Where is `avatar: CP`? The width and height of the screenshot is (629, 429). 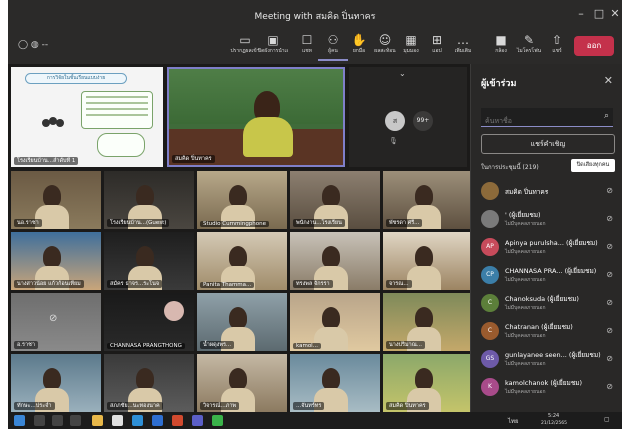
avatar: CP is located at coordinates (490, 275).